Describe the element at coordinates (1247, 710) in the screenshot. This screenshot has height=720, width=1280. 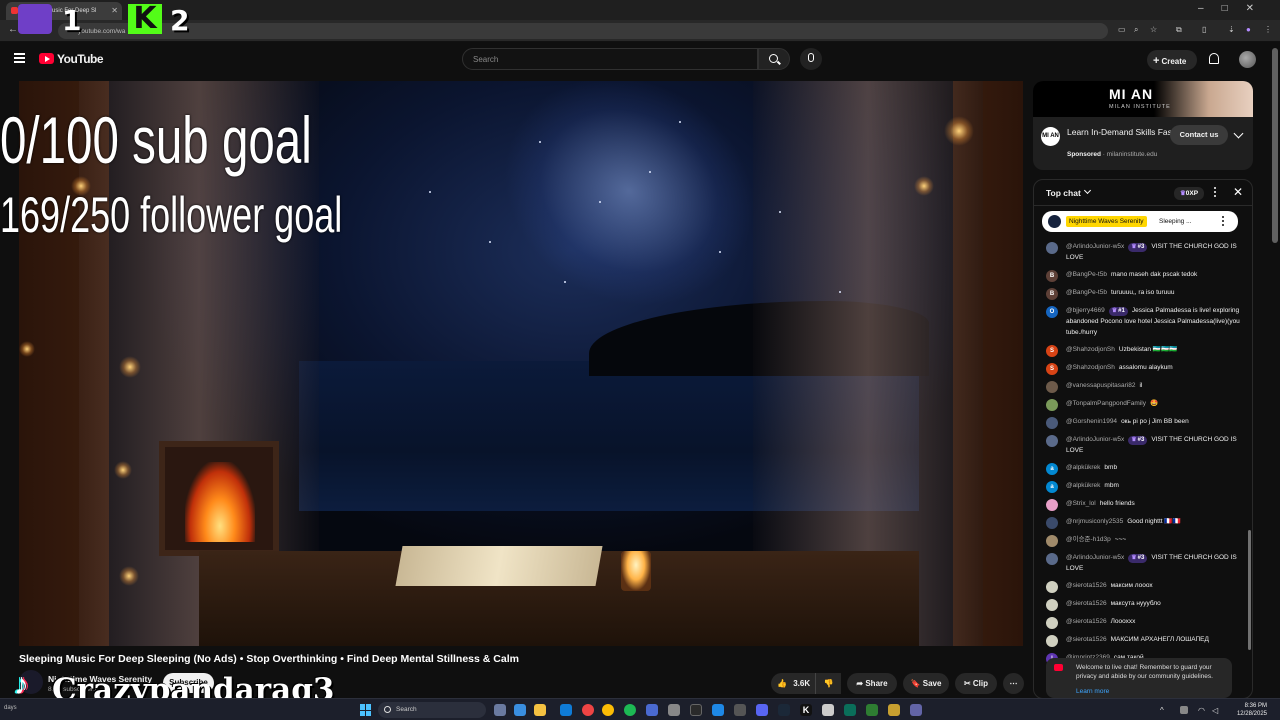
I see `system-clock: 8:36 PM 12/28/2025` at that location.